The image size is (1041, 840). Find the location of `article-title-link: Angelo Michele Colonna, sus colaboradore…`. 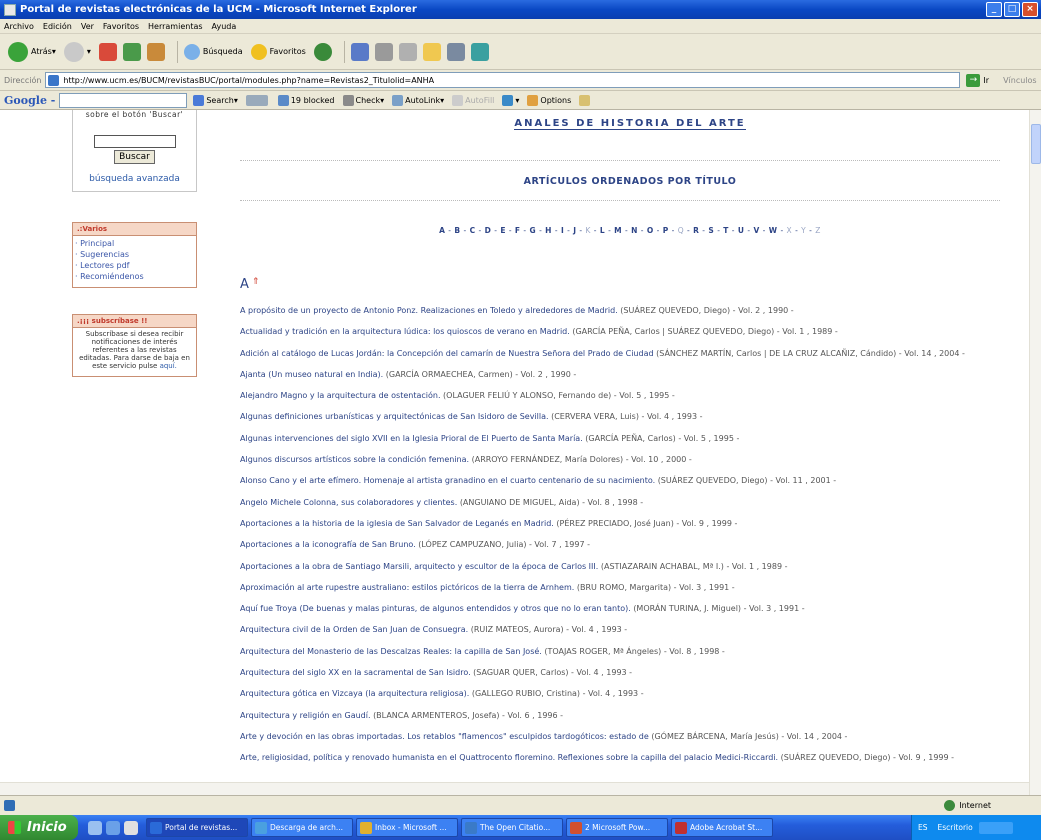

article-title-link: Angelo Michele Colonna, sus colaboradore… is located at coordinates (348, 502).